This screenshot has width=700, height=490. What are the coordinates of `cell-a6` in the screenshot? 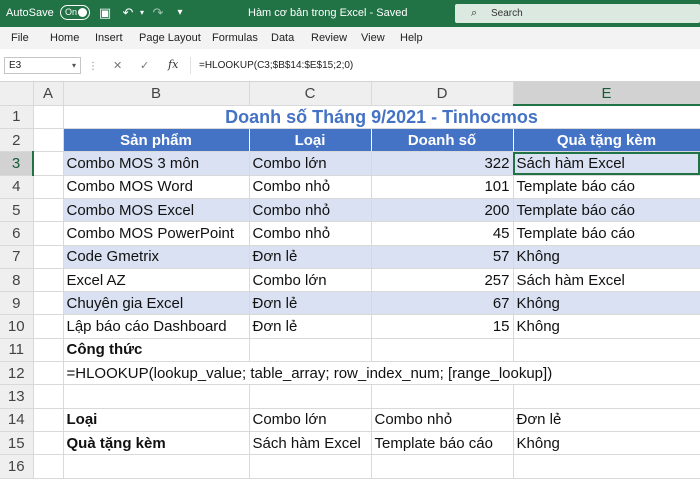 It's located at (48, 233).